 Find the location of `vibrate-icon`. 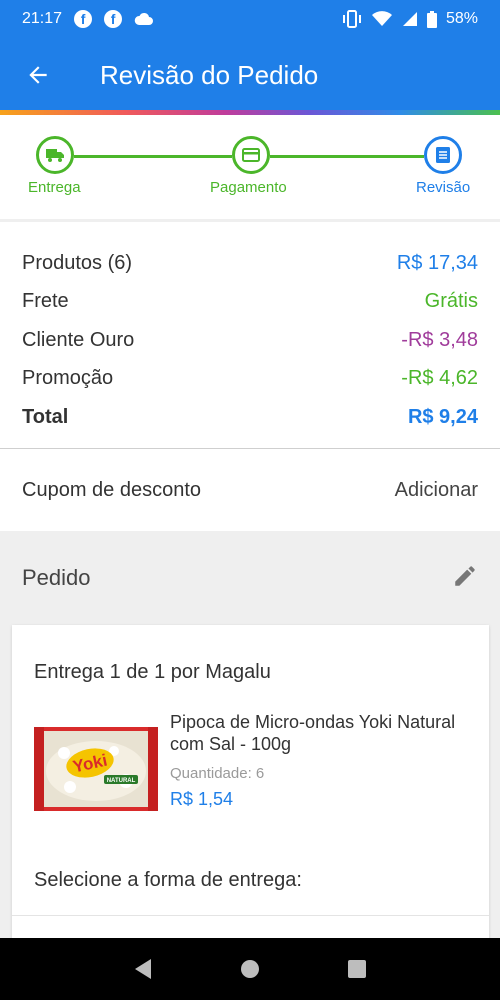

vibrate-icon is located at coordinates (351, 19).